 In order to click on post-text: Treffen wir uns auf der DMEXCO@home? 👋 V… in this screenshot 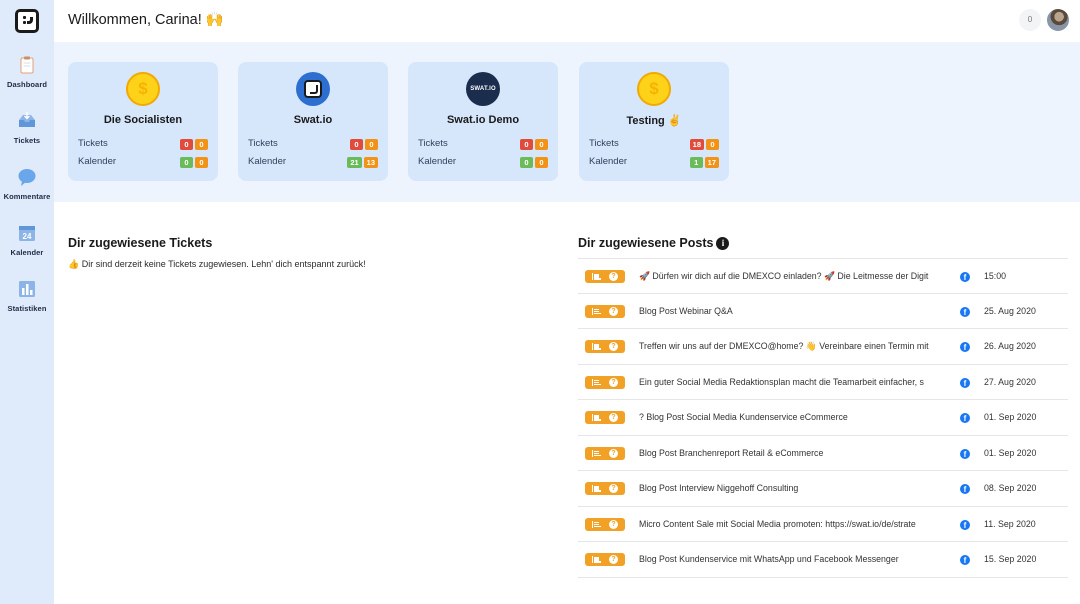, I will do `click(791, 346)`.